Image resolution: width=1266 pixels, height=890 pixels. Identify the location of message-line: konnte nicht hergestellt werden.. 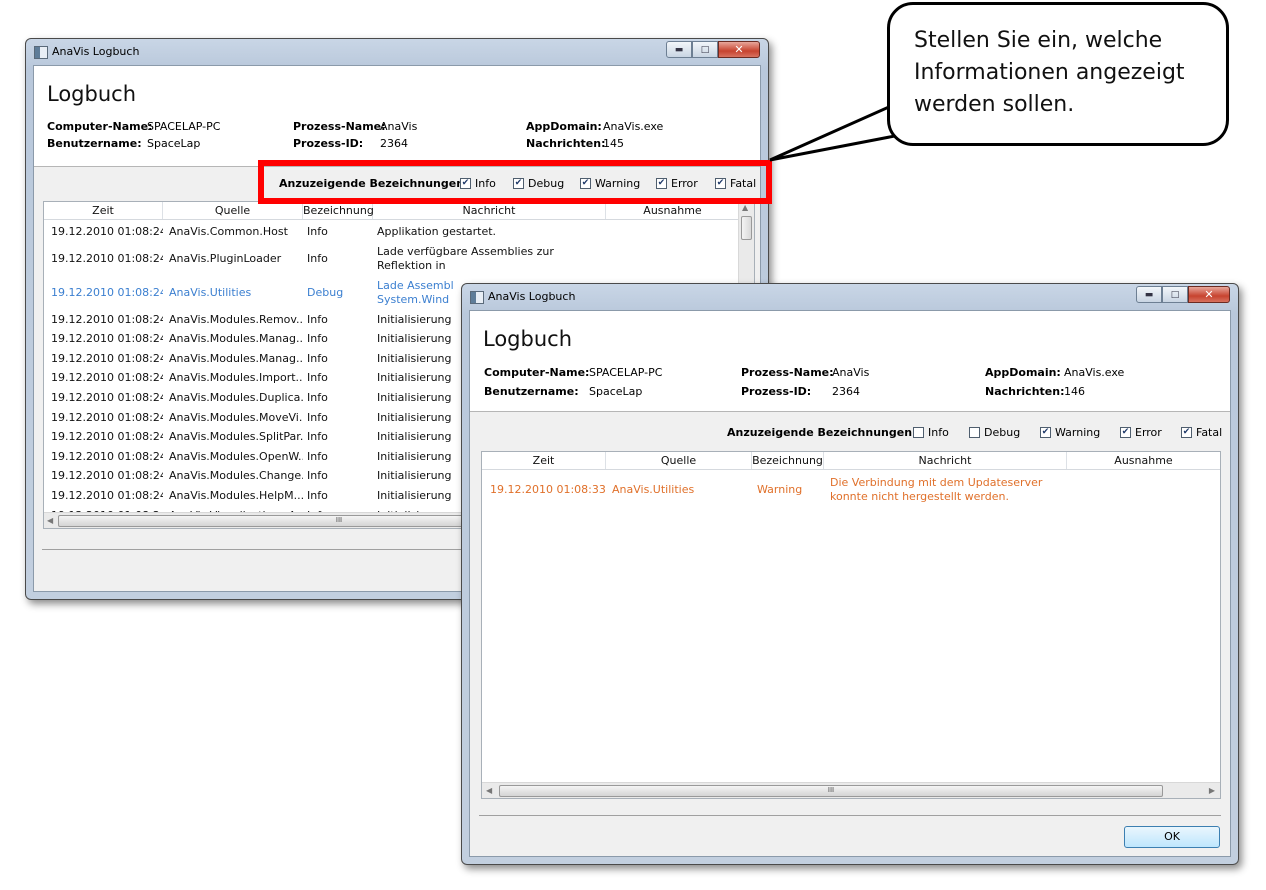
(919, 496).